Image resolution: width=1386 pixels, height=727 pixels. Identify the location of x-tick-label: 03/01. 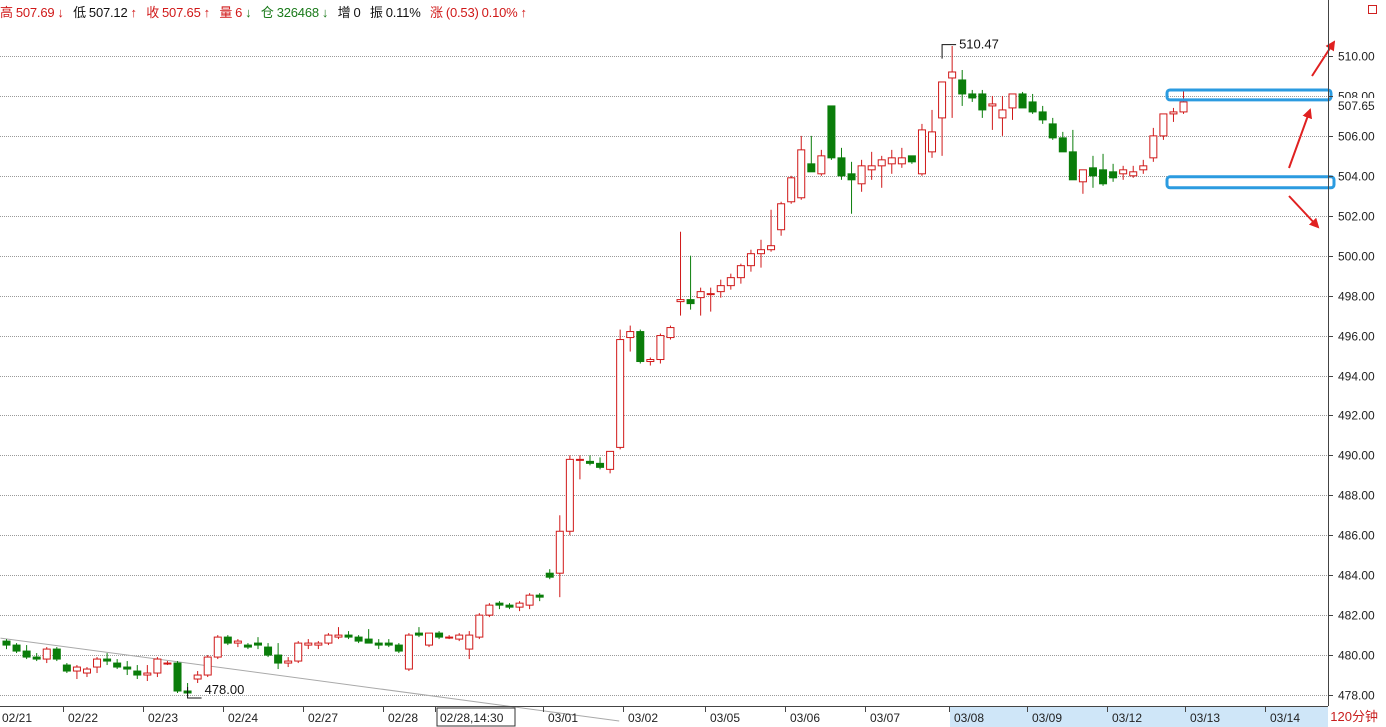
(563, 718).